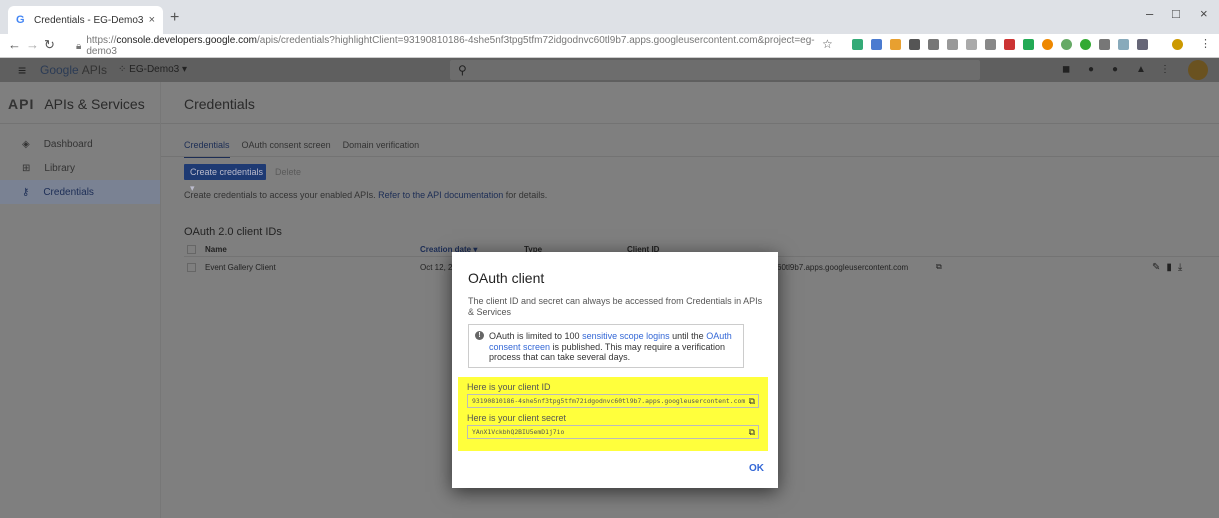 The width and height of the screenshot is (1219, 518). Describe the element at coordinates (1159, 267) in the screenshot. I see `edit-icon: ✎` at that location.